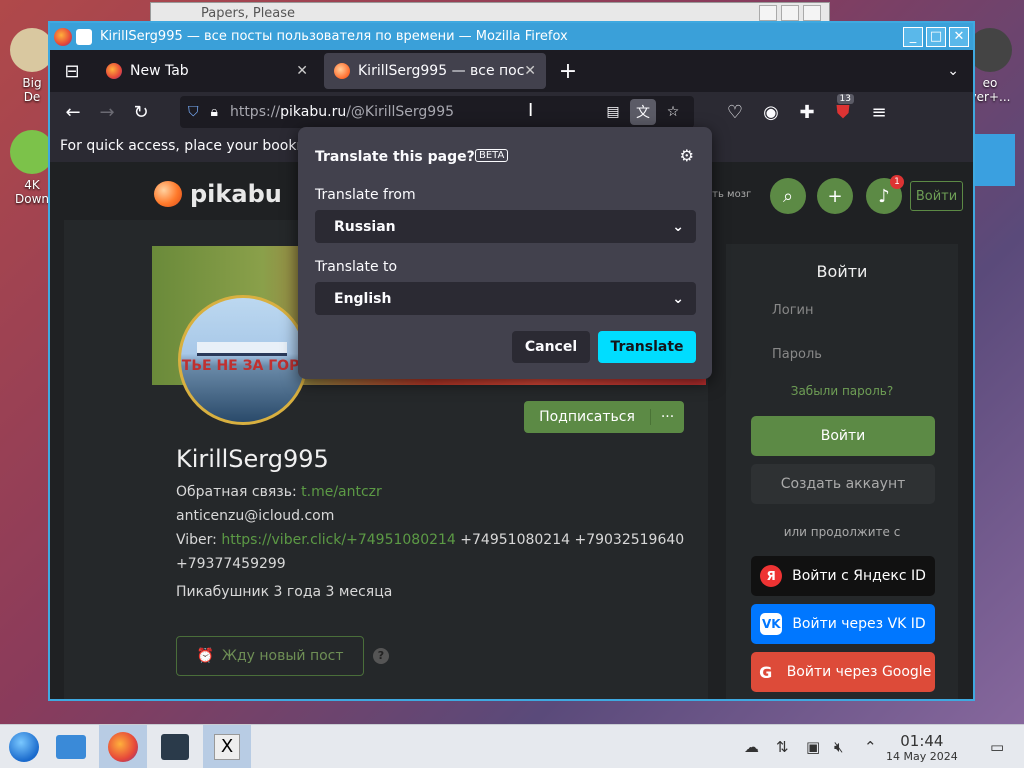 The width and height of the screenshot is (1024, 768). I want to click on tab-label: KirillSerg995 — все пост, so click(441, 71).